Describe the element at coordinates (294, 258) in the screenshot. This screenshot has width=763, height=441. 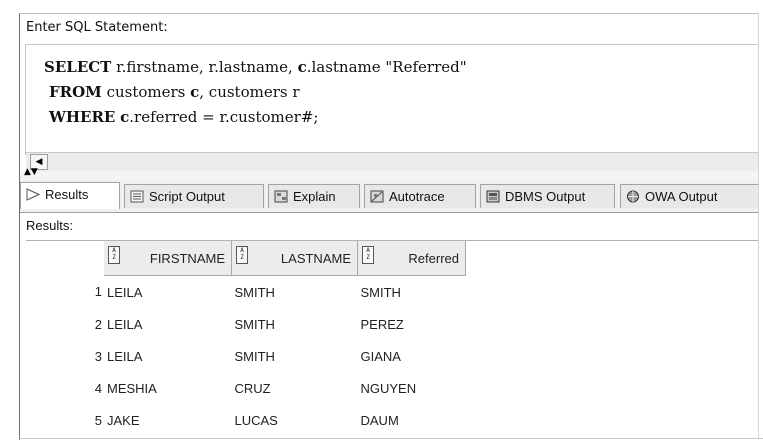
I see `column-header-lastname: A Z LASTNAME` at that location.